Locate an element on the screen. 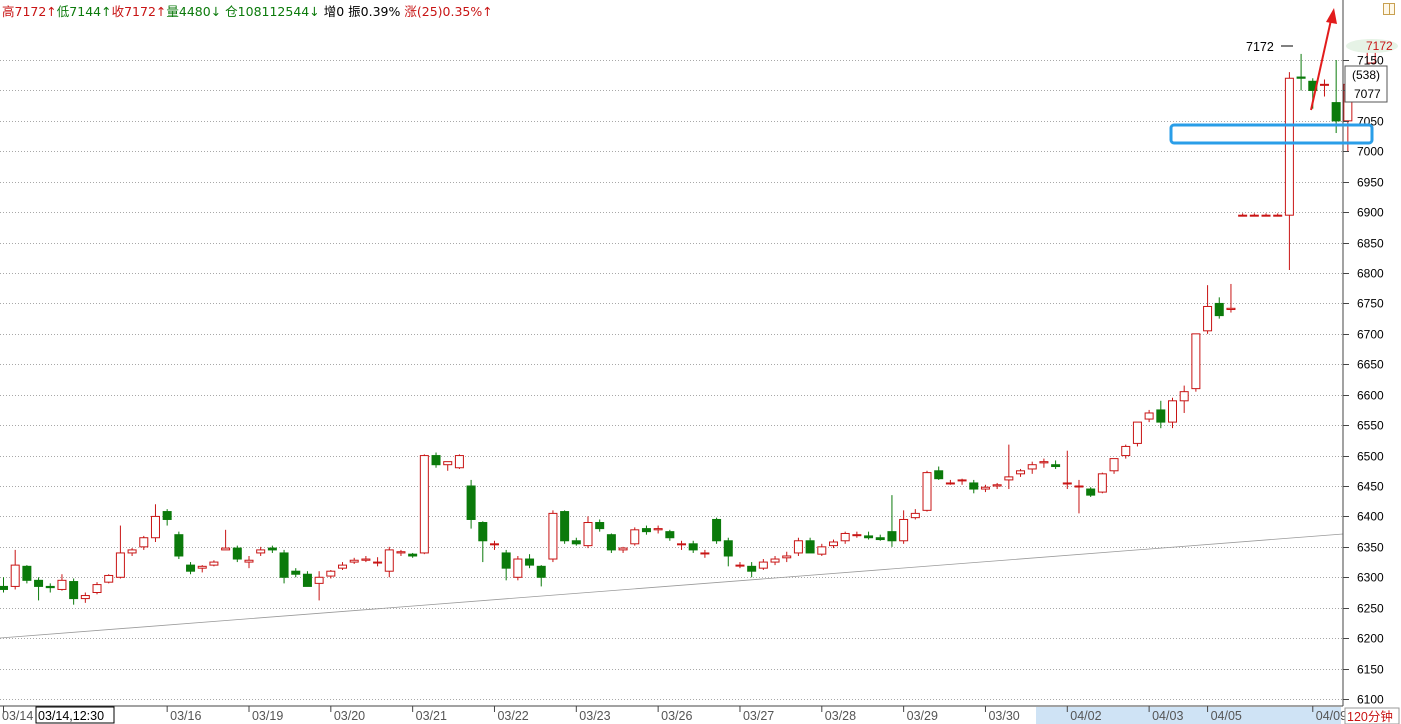 This screenshot has width=1401, height=724. price-tick-label: 6750 is located at coordinates (1370, 304).